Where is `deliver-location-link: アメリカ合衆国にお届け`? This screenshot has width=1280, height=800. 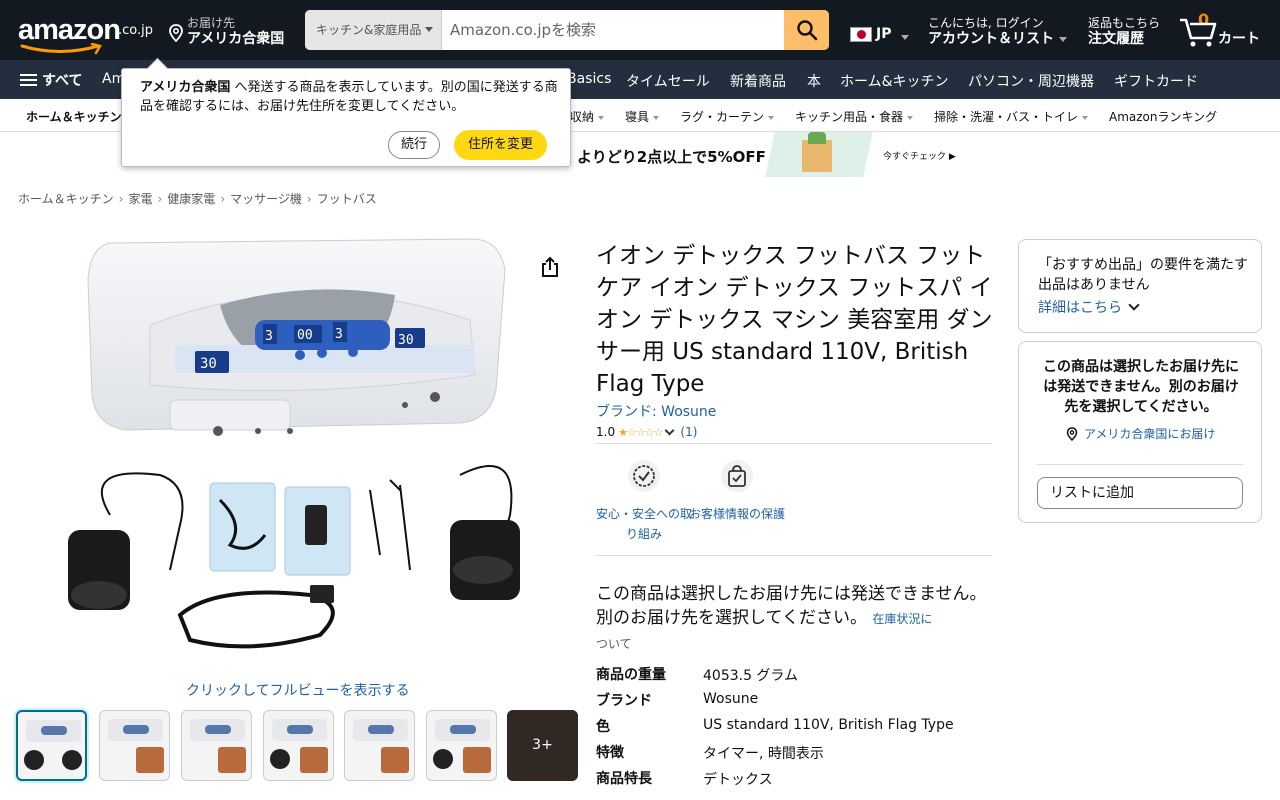 deliver-location-link: アメリカ合衆国にお届け is located at coordinates (1140, 433).